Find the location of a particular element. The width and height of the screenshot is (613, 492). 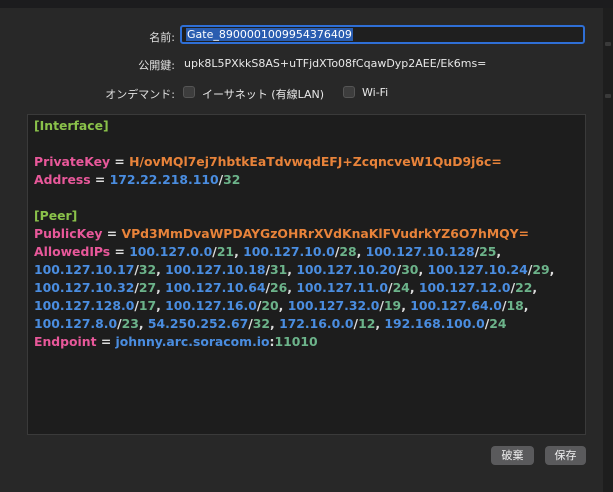

allowed-ip-address: 100.127.10.17 is located at coordinates (84, 269).